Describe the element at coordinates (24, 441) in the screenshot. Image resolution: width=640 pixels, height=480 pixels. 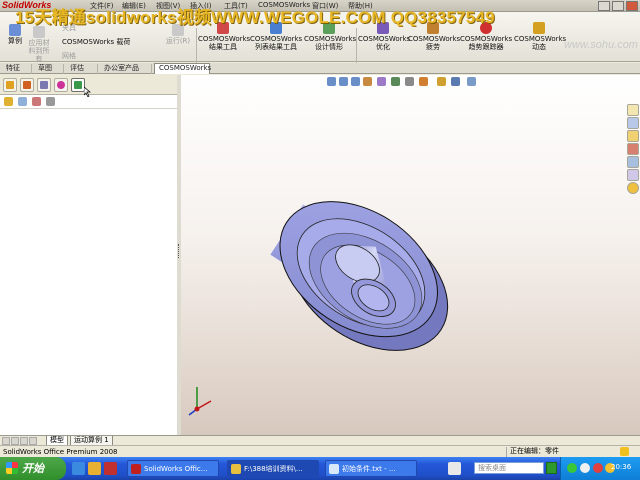
I see `next-tab-button` at that location.